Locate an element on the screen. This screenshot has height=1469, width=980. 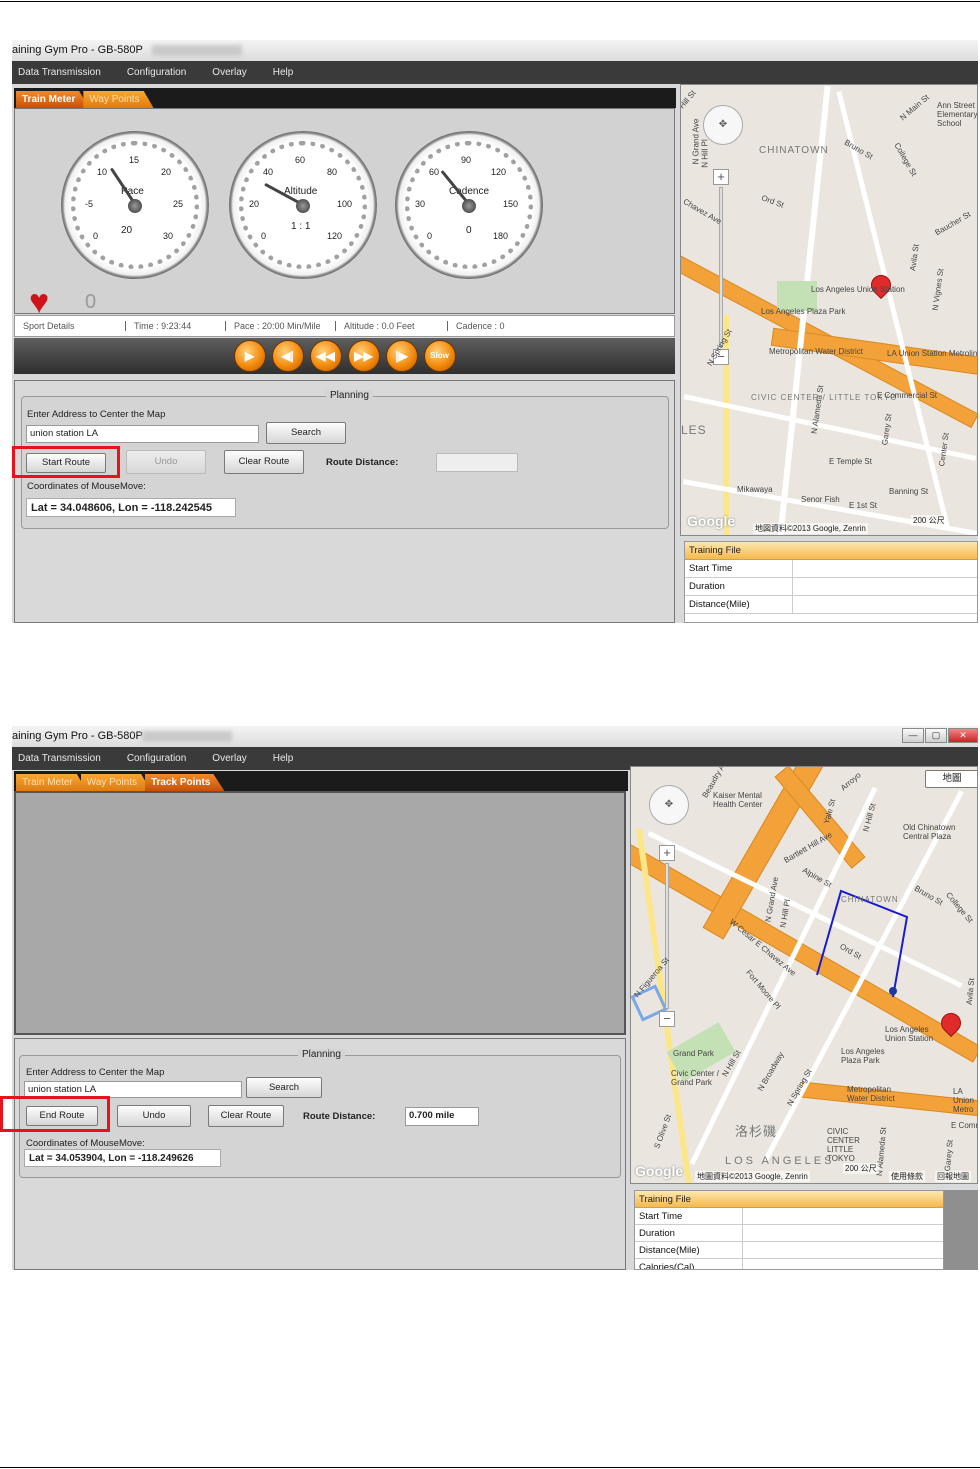
address-input: union station LA is located at coordinates (142, 434).